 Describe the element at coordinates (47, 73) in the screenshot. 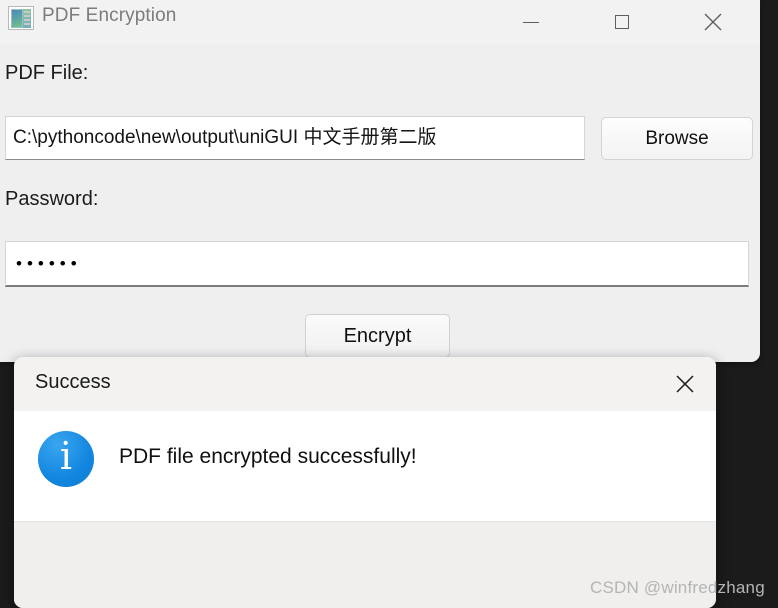

I see `pdf-file-label: PDF File:` at that location.